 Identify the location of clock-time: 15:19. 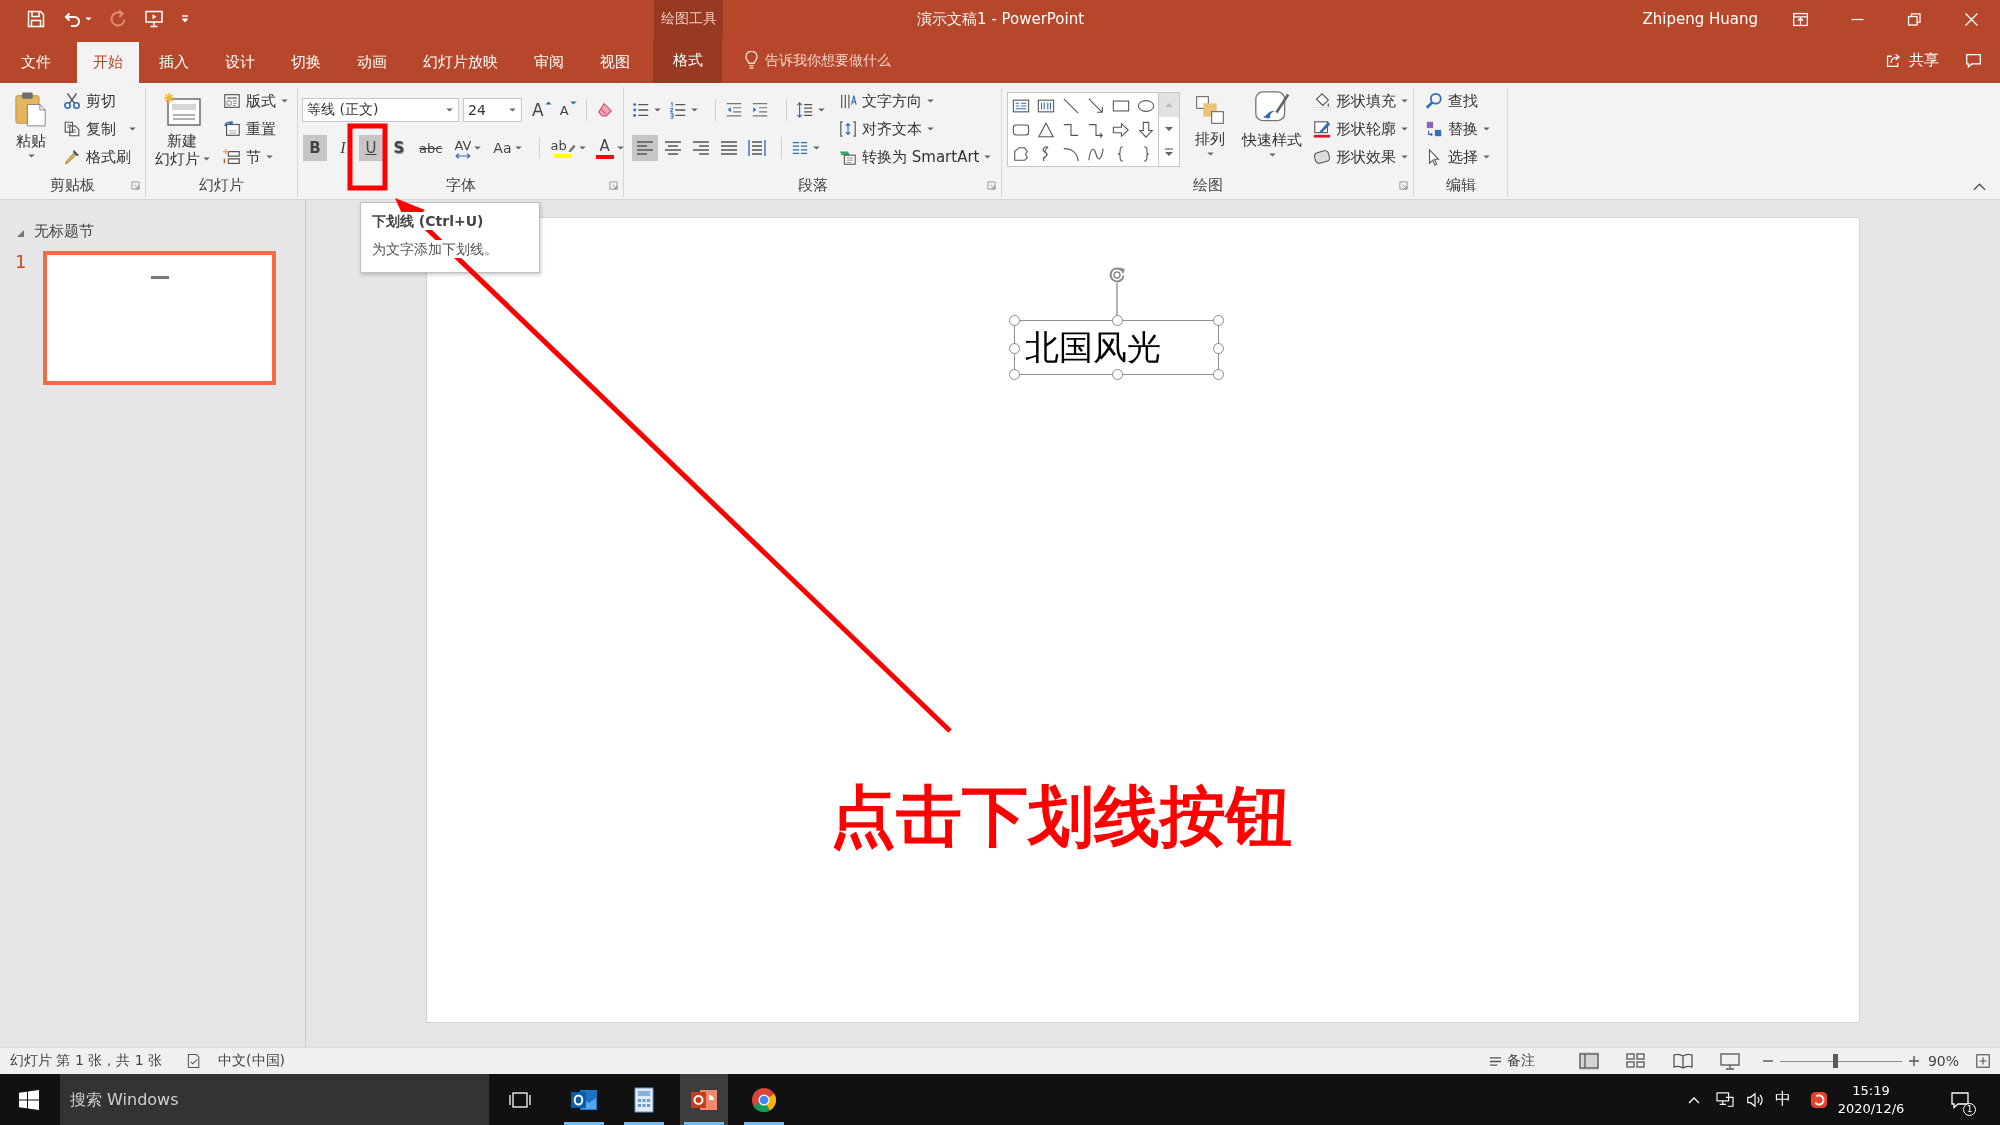
(1871, 1090).